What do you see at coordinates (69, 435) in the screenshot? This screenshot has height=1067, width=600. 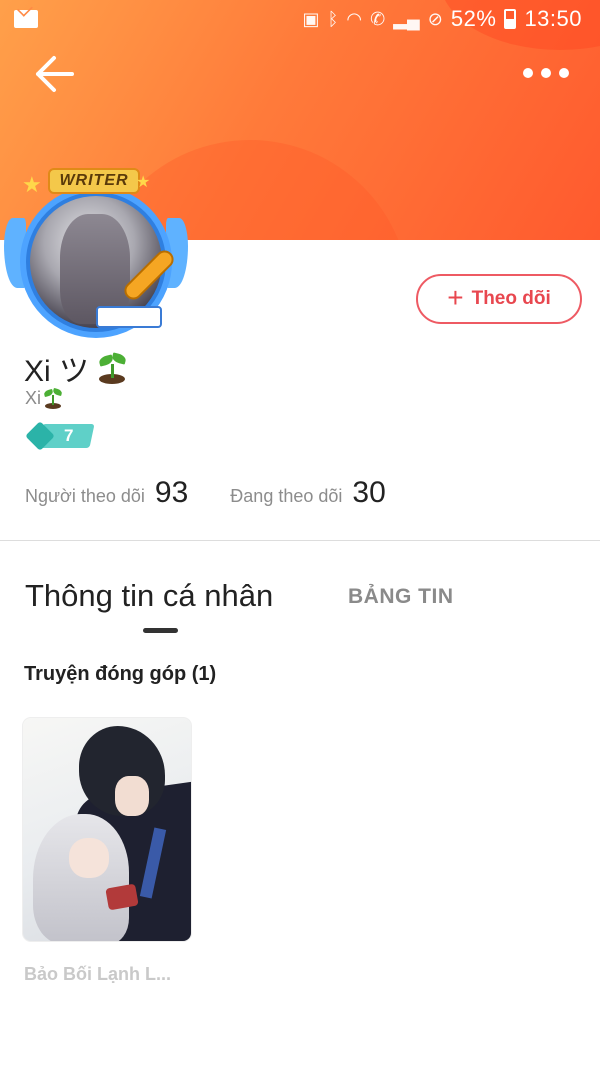 I see `level-number: 7` at bounding box center [69, 435].